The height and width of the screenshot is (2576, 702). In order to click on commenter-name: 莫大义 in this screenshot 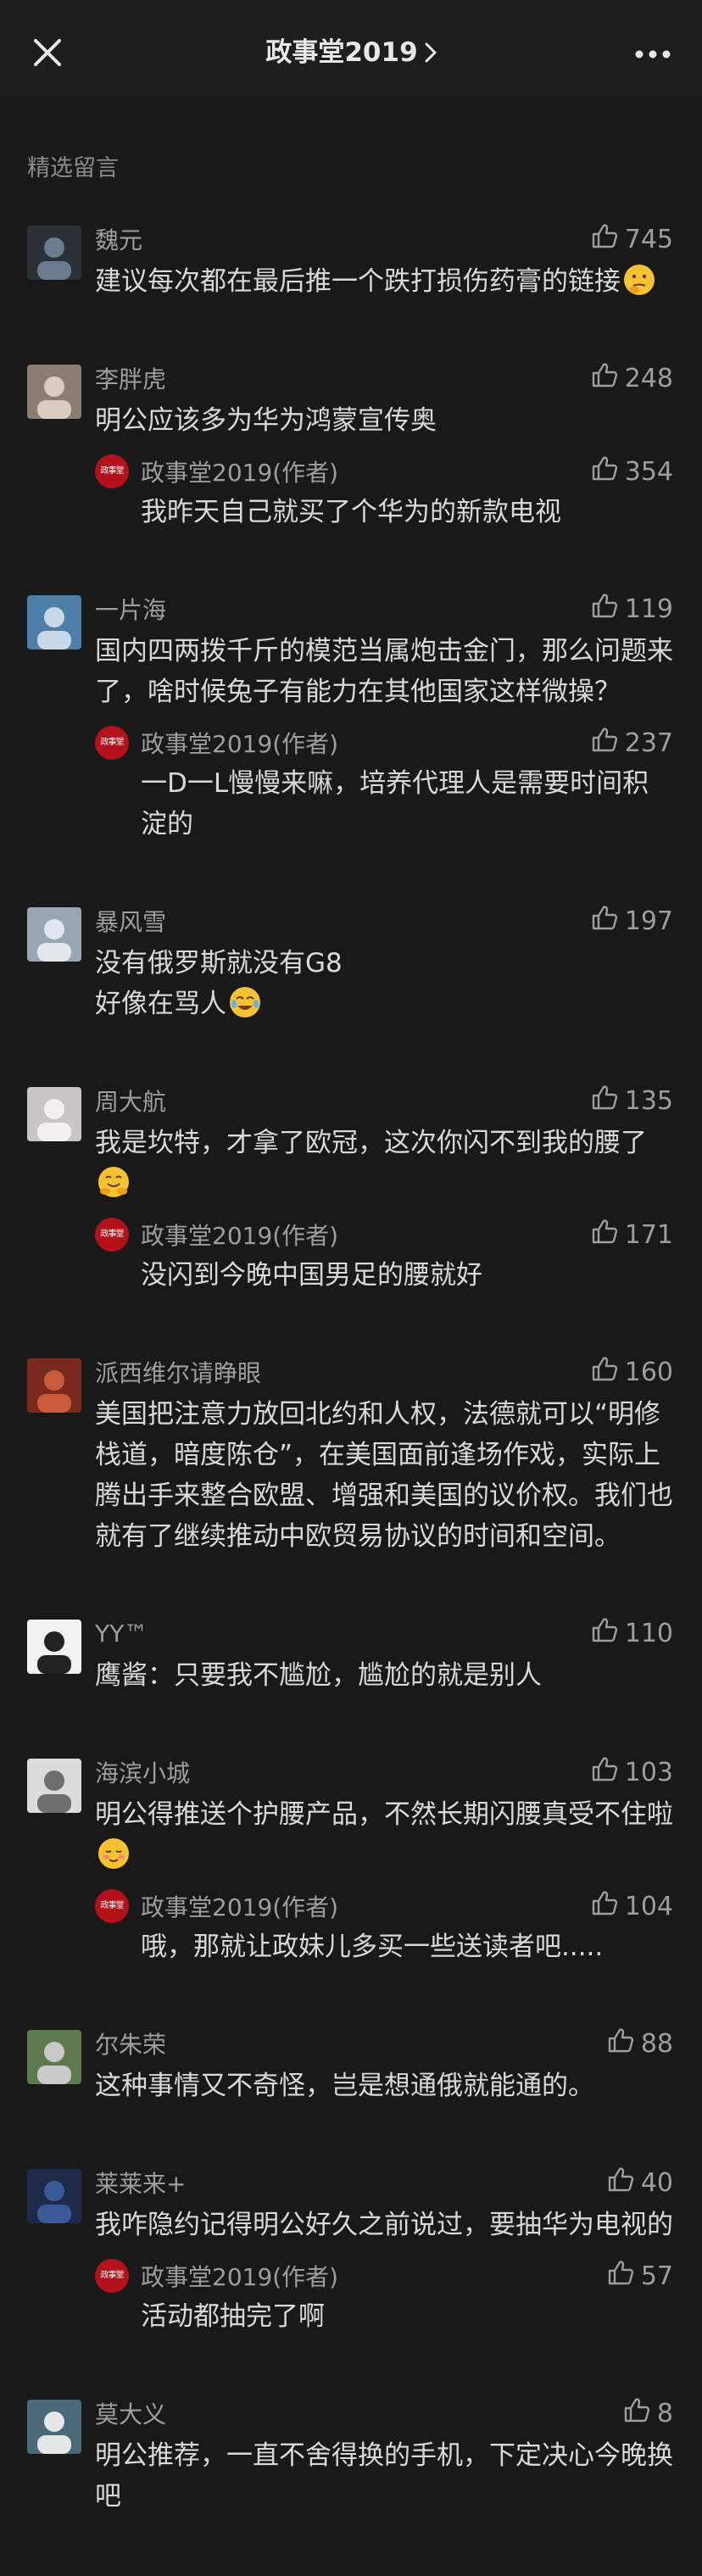, I will do `click(131, 2414)`.